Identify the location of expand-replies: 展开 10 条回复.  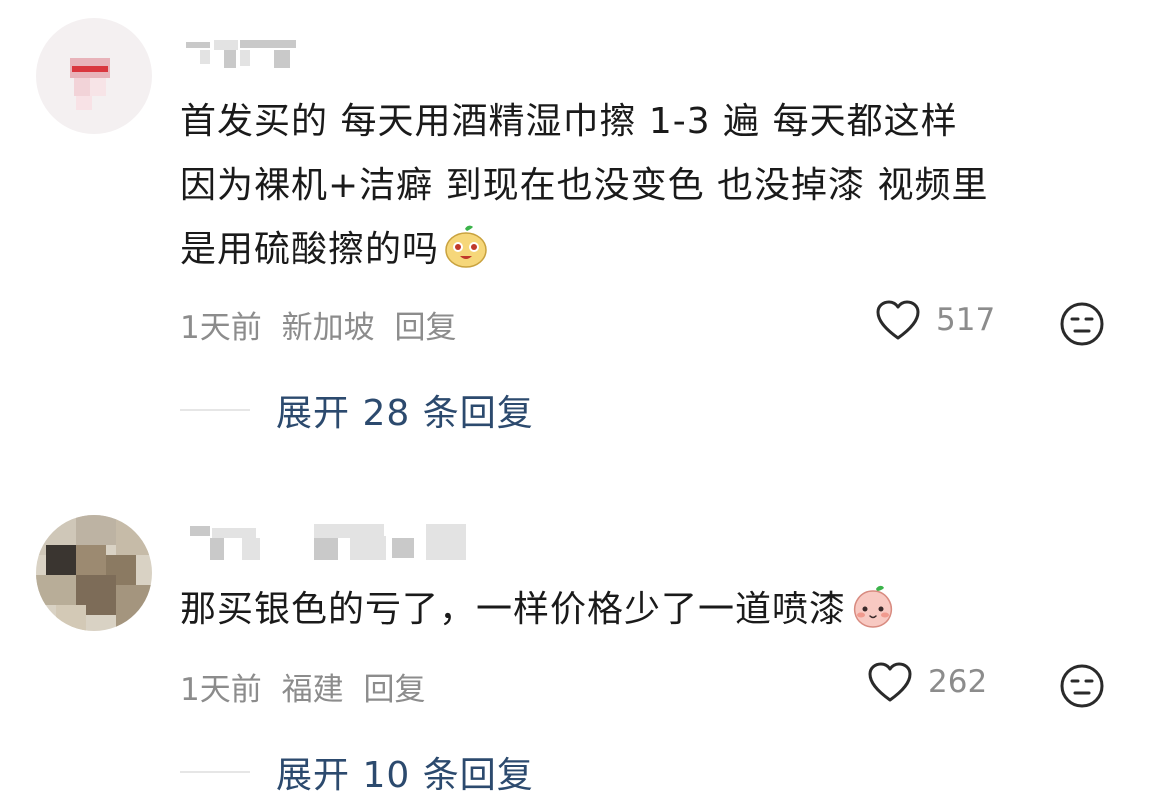
(357, 772).